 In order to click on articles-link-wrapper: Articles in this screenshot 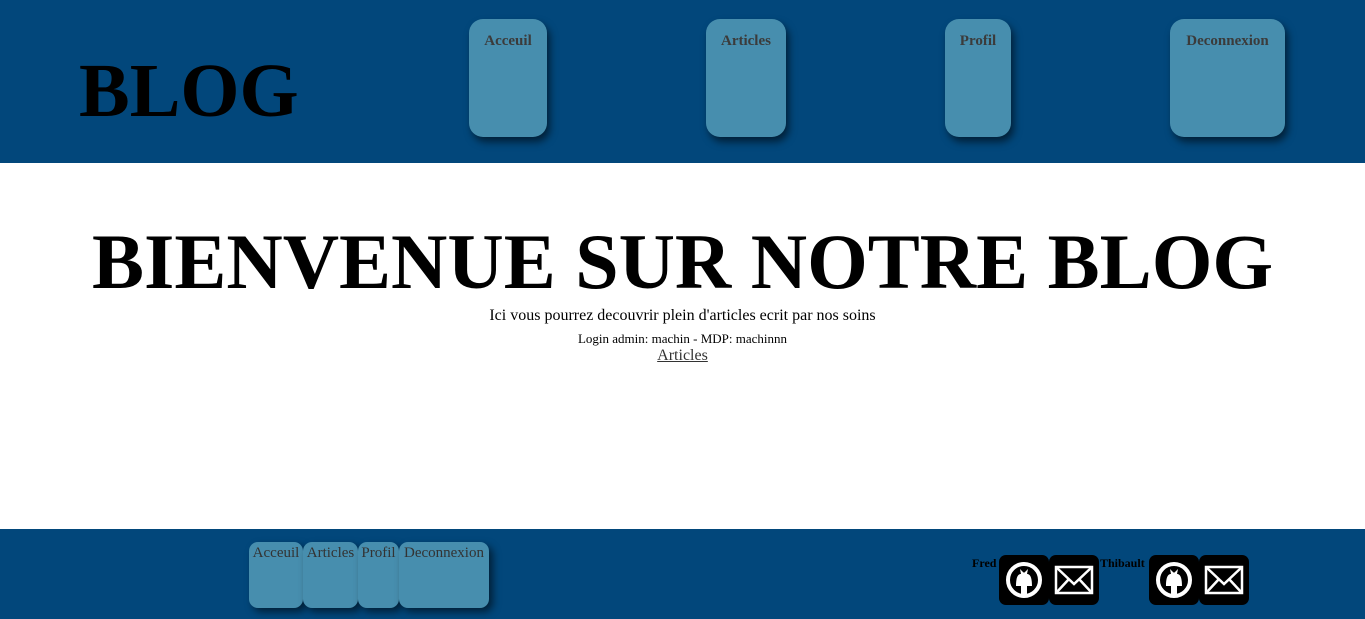, I will do `click(682, 356)`.